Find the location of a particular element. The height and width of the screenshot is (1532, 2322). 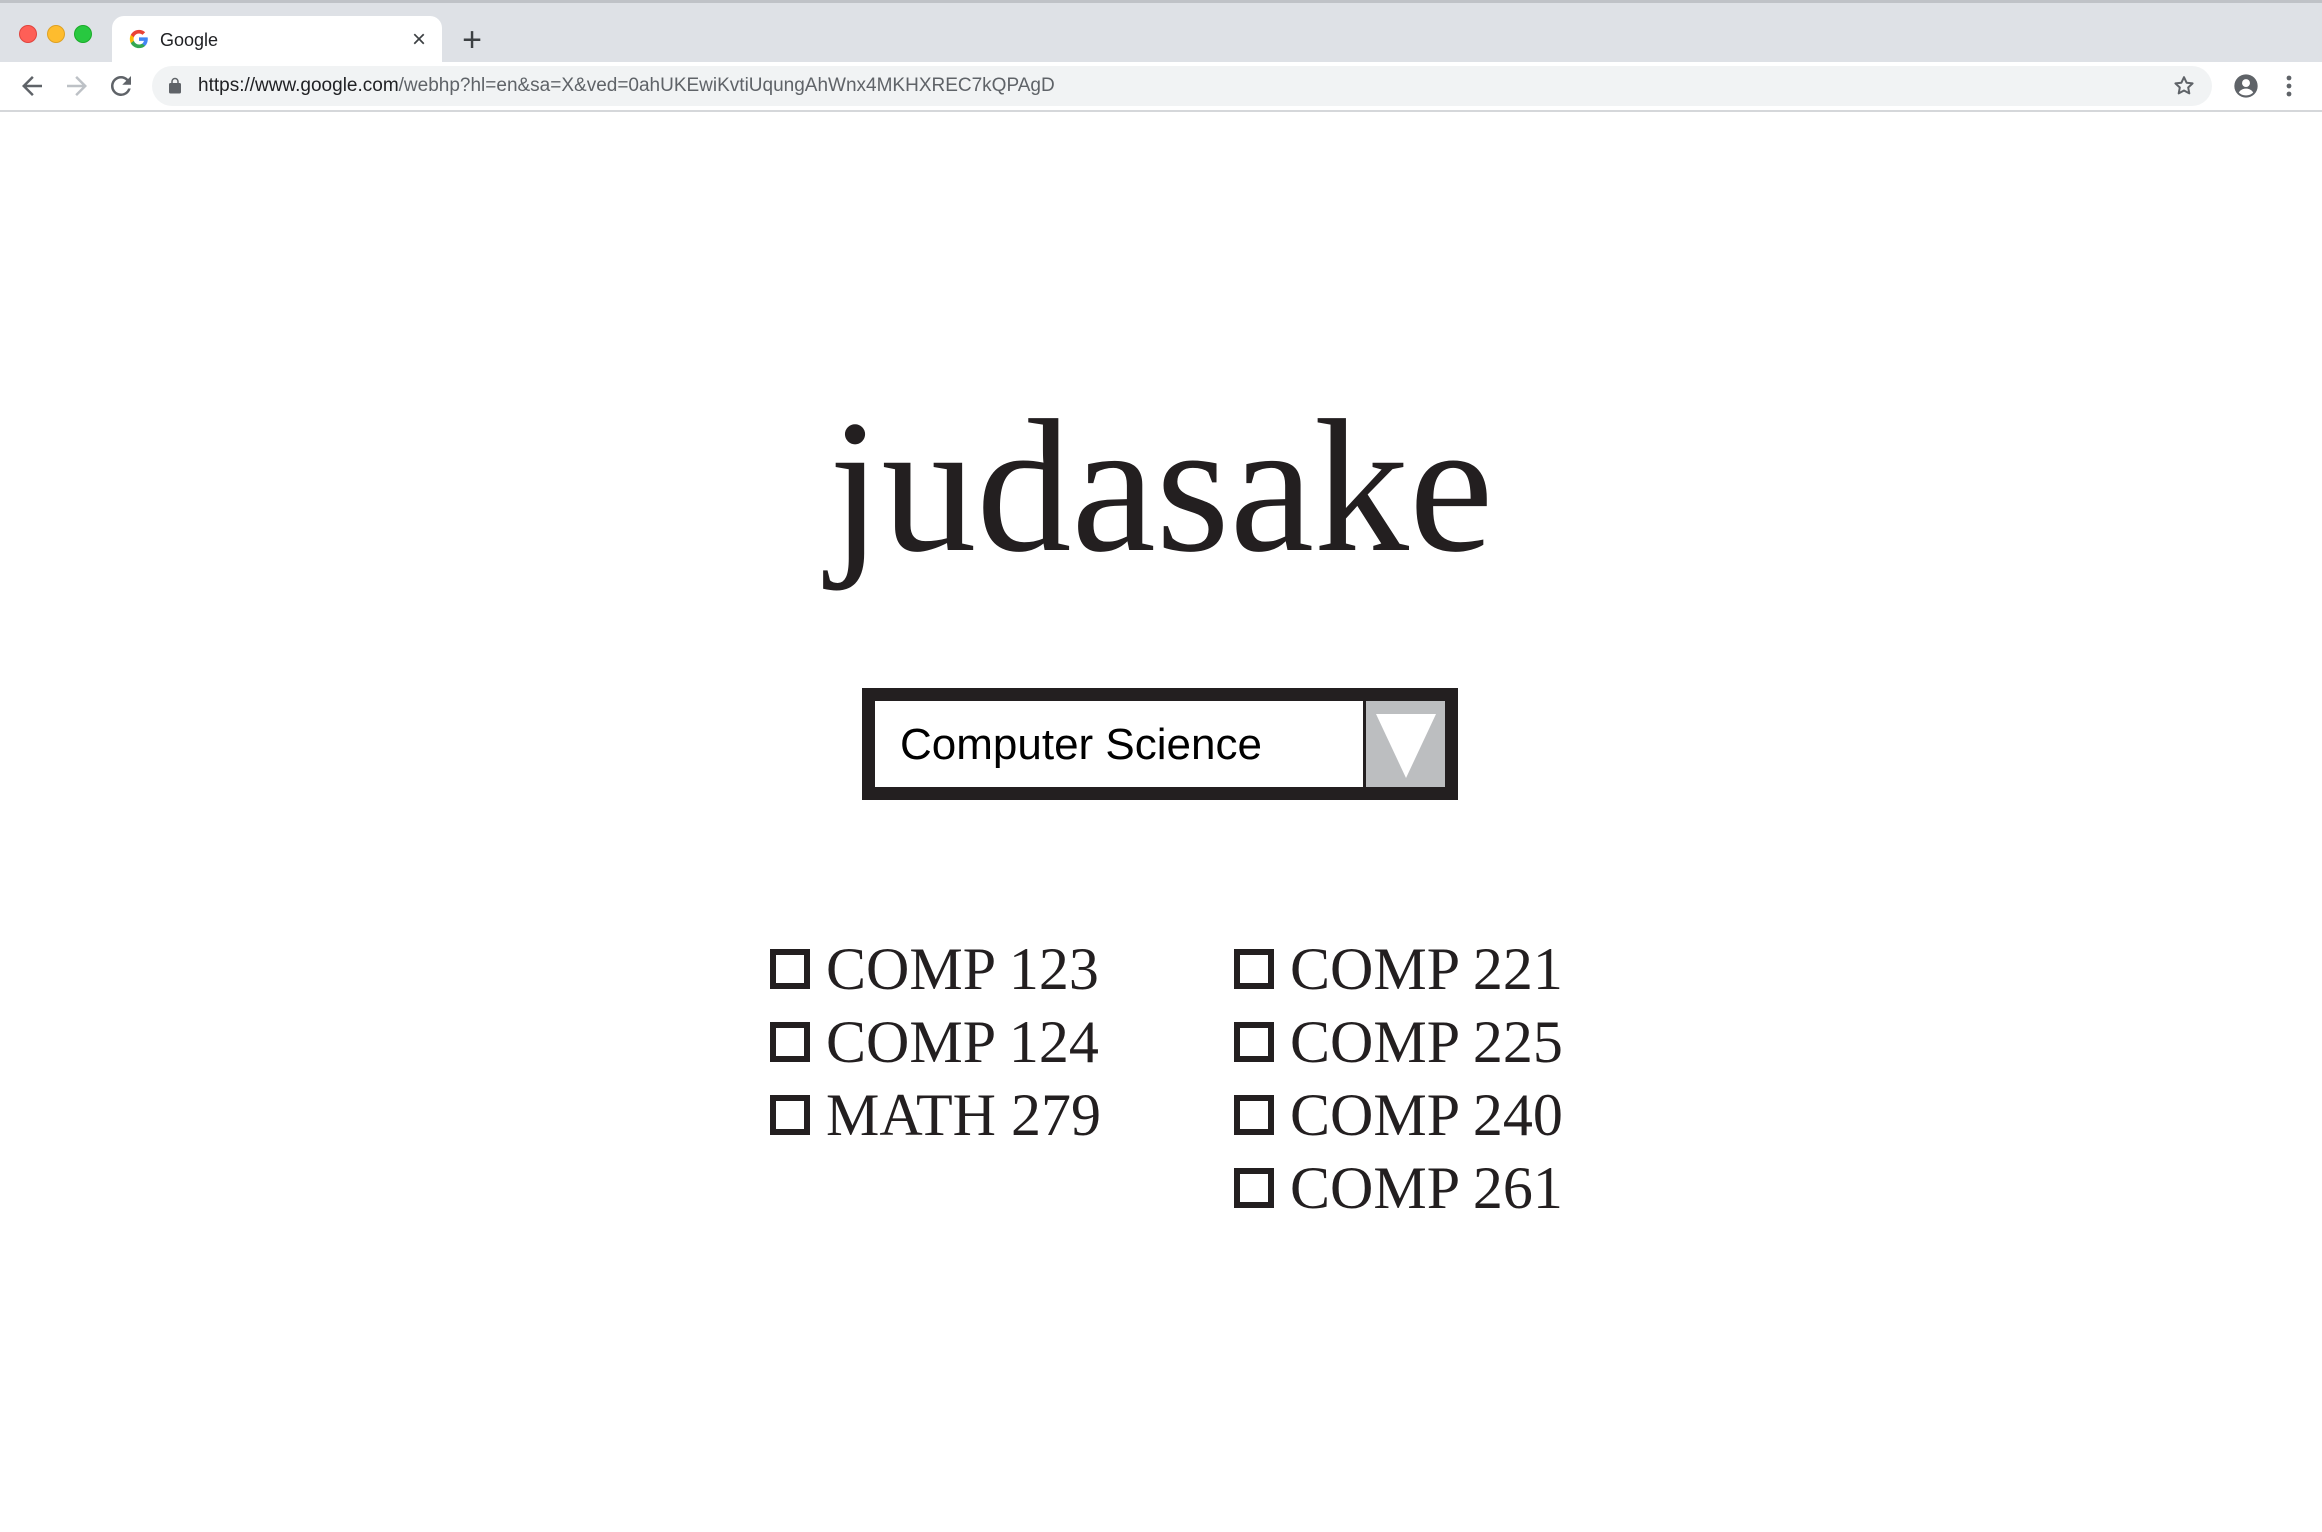

tab-title: Google is located at coordinates (189, 40).